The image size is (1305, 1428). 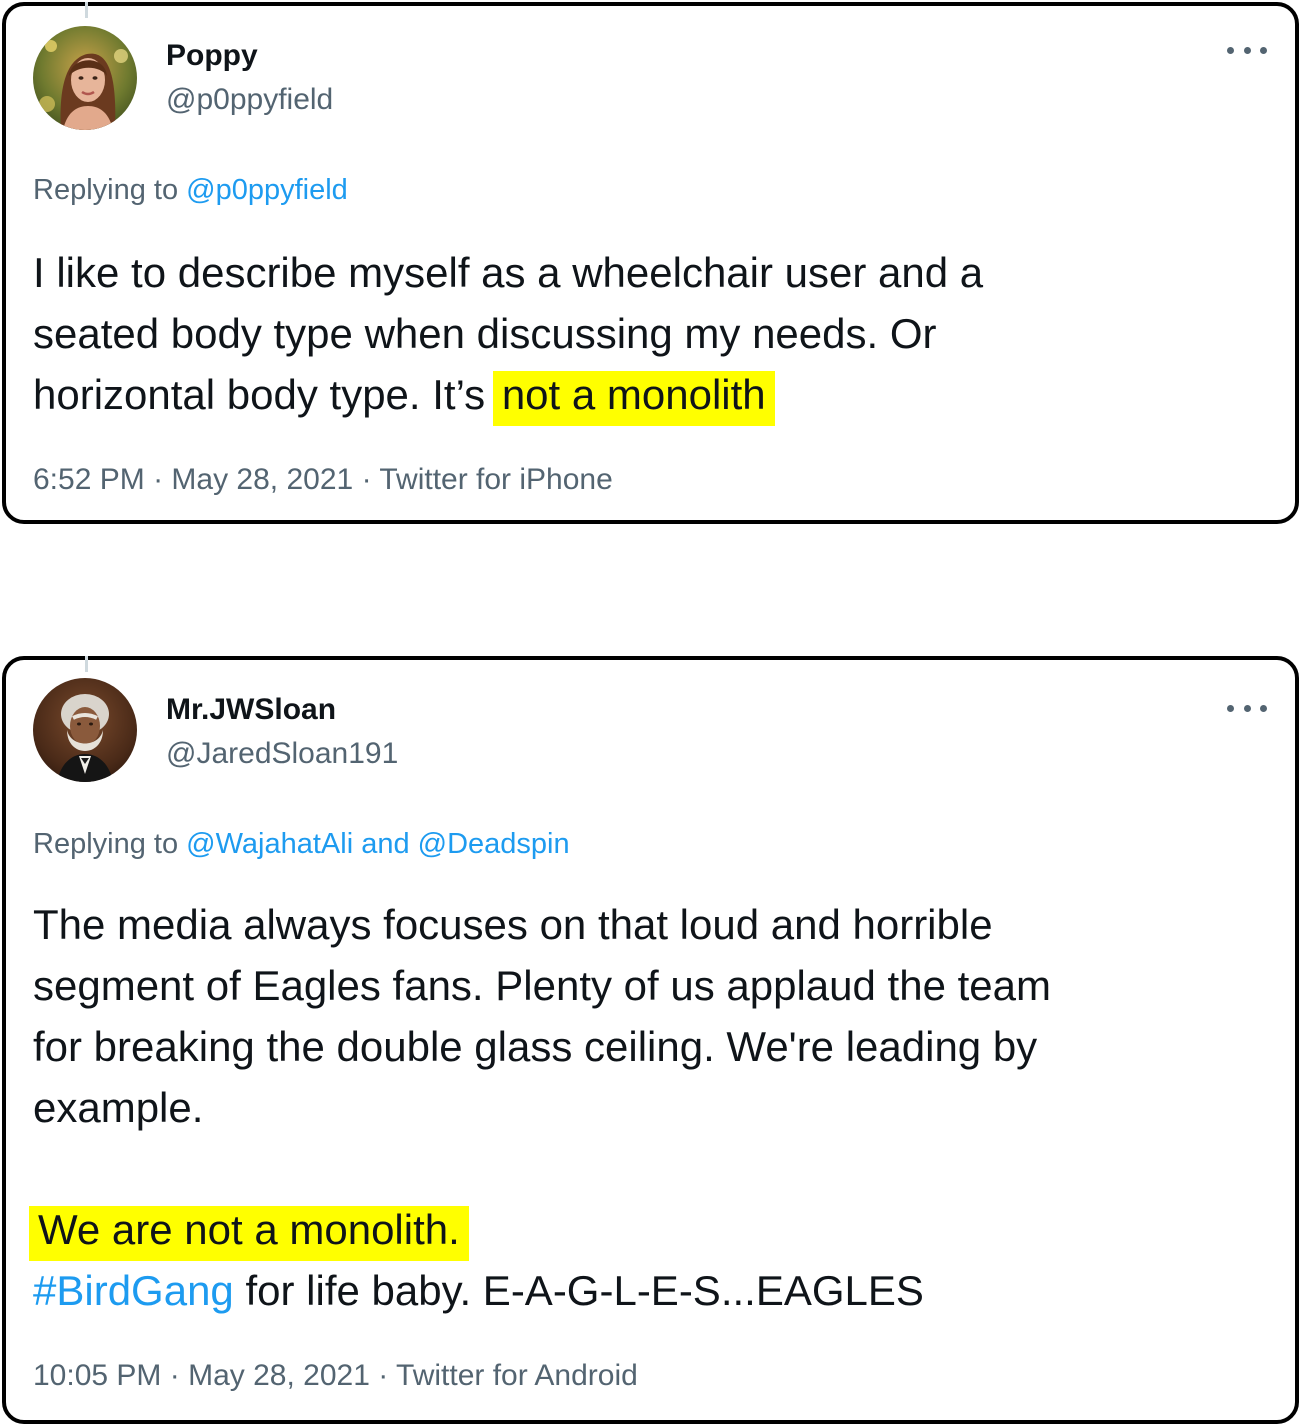 What do you see at coordinates (495, 479) in the screenshot?
I see `tweet-source: Twitter for iPhone` at bounding box center [495, 479].